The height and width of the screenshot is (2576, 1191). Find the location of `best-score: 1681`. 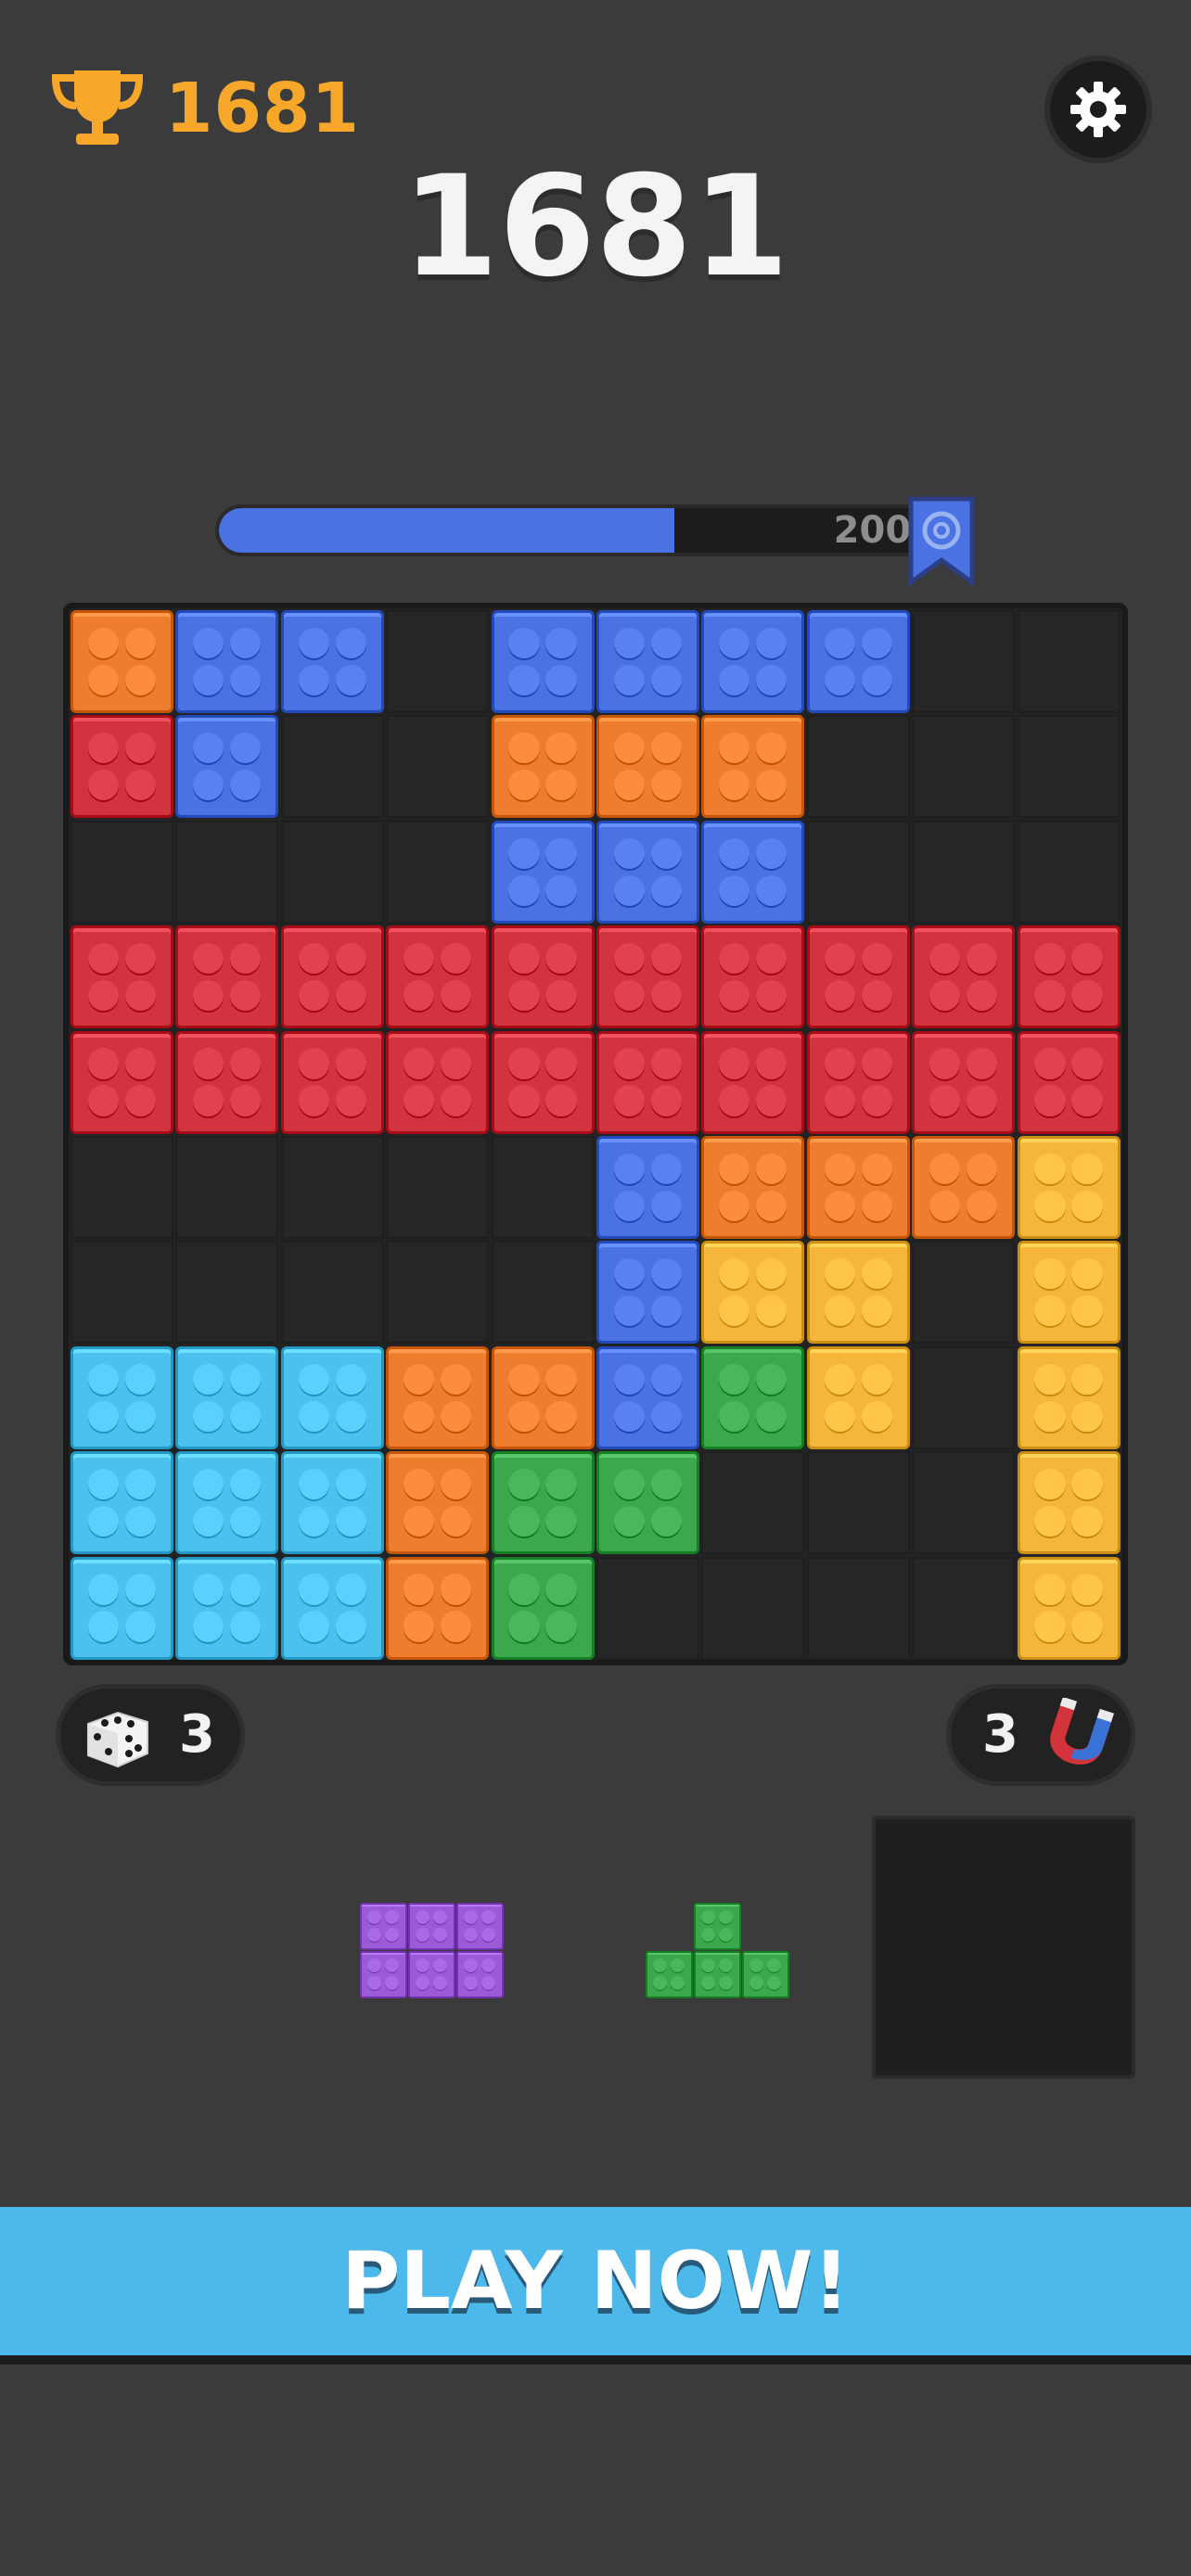

best-score: 1681 is located at coordinates (262, 108).